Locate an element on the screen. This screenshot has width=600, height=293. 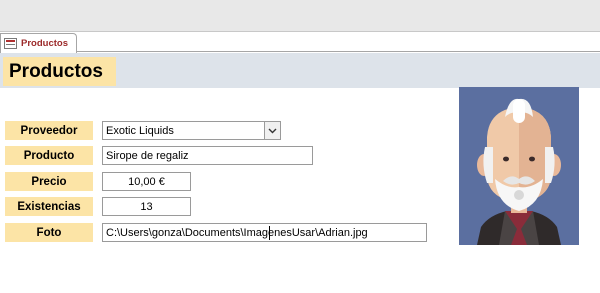
avatar-image is located at coordinates (519, 166).